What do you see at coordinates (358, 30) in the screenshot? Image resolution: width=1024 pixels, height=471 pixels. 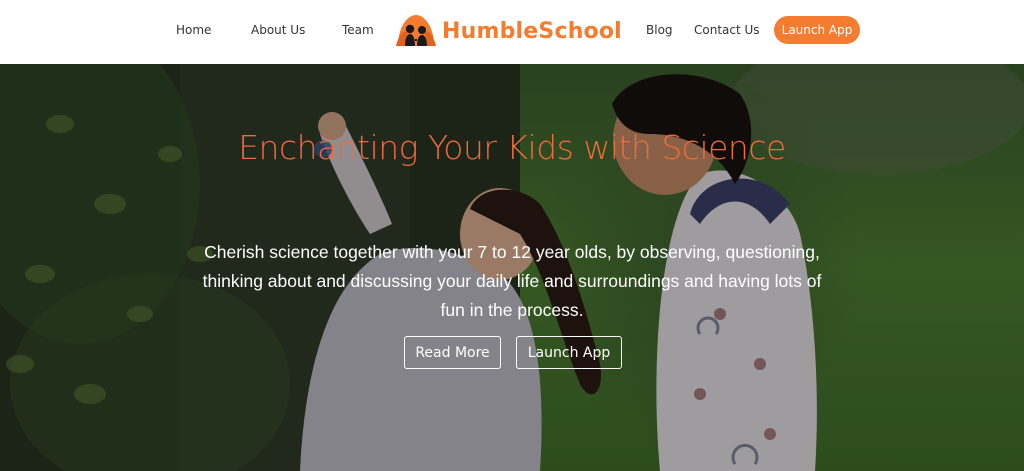 I see `nav-team-link: Team` at bounding box center [358, 30].